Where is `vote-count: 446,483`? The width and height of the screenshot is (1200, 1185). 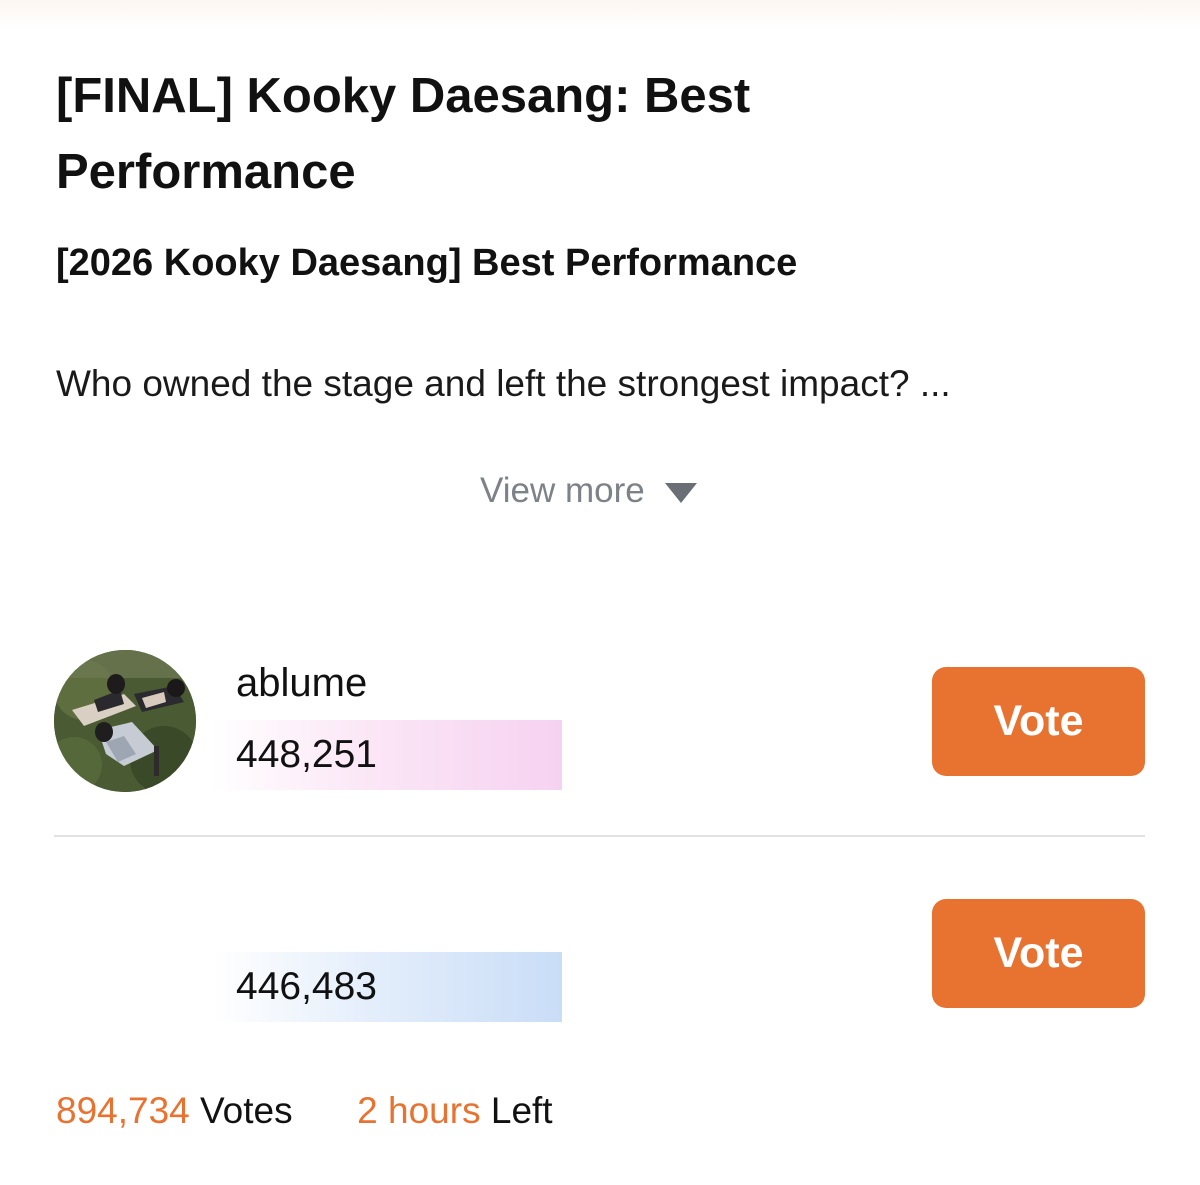 vote-count: 446,483 is located at coordinates (306, 986).